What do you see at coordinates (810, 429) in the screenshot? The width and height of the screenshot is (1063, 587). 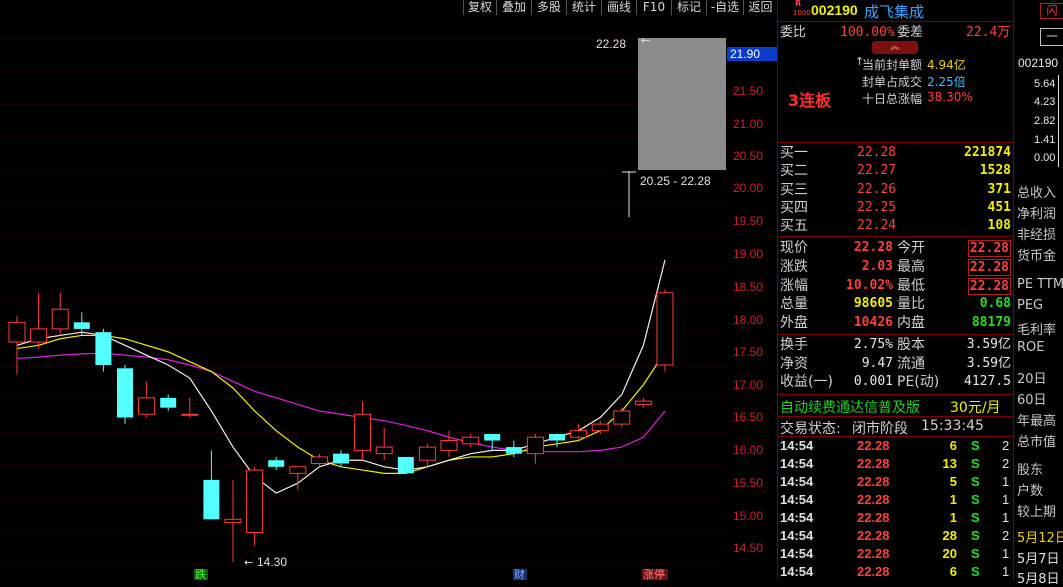 I see `trade-status-label: 交易状态:` at bounding box center [810, 429].